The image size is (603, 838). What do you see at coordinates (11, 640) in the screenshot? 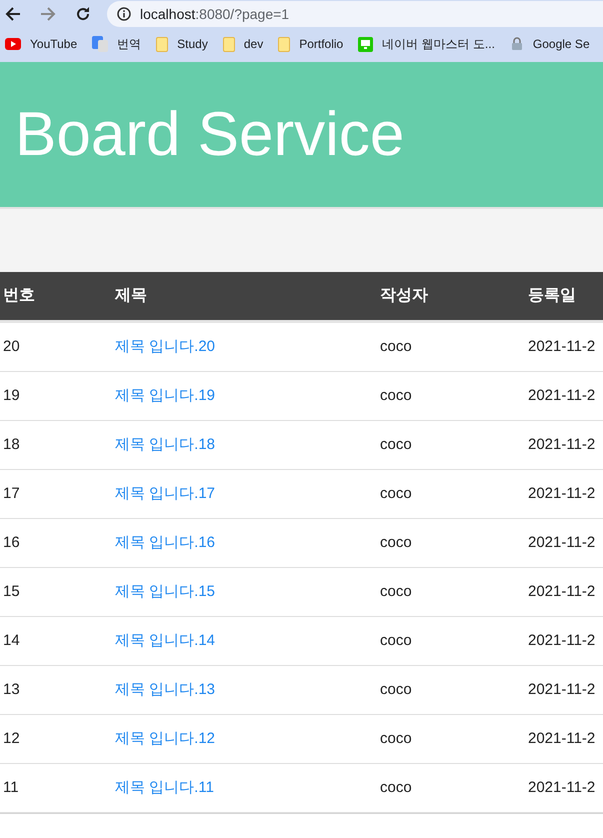
I see `table-cell: 14` at bounding box center [11, 640].